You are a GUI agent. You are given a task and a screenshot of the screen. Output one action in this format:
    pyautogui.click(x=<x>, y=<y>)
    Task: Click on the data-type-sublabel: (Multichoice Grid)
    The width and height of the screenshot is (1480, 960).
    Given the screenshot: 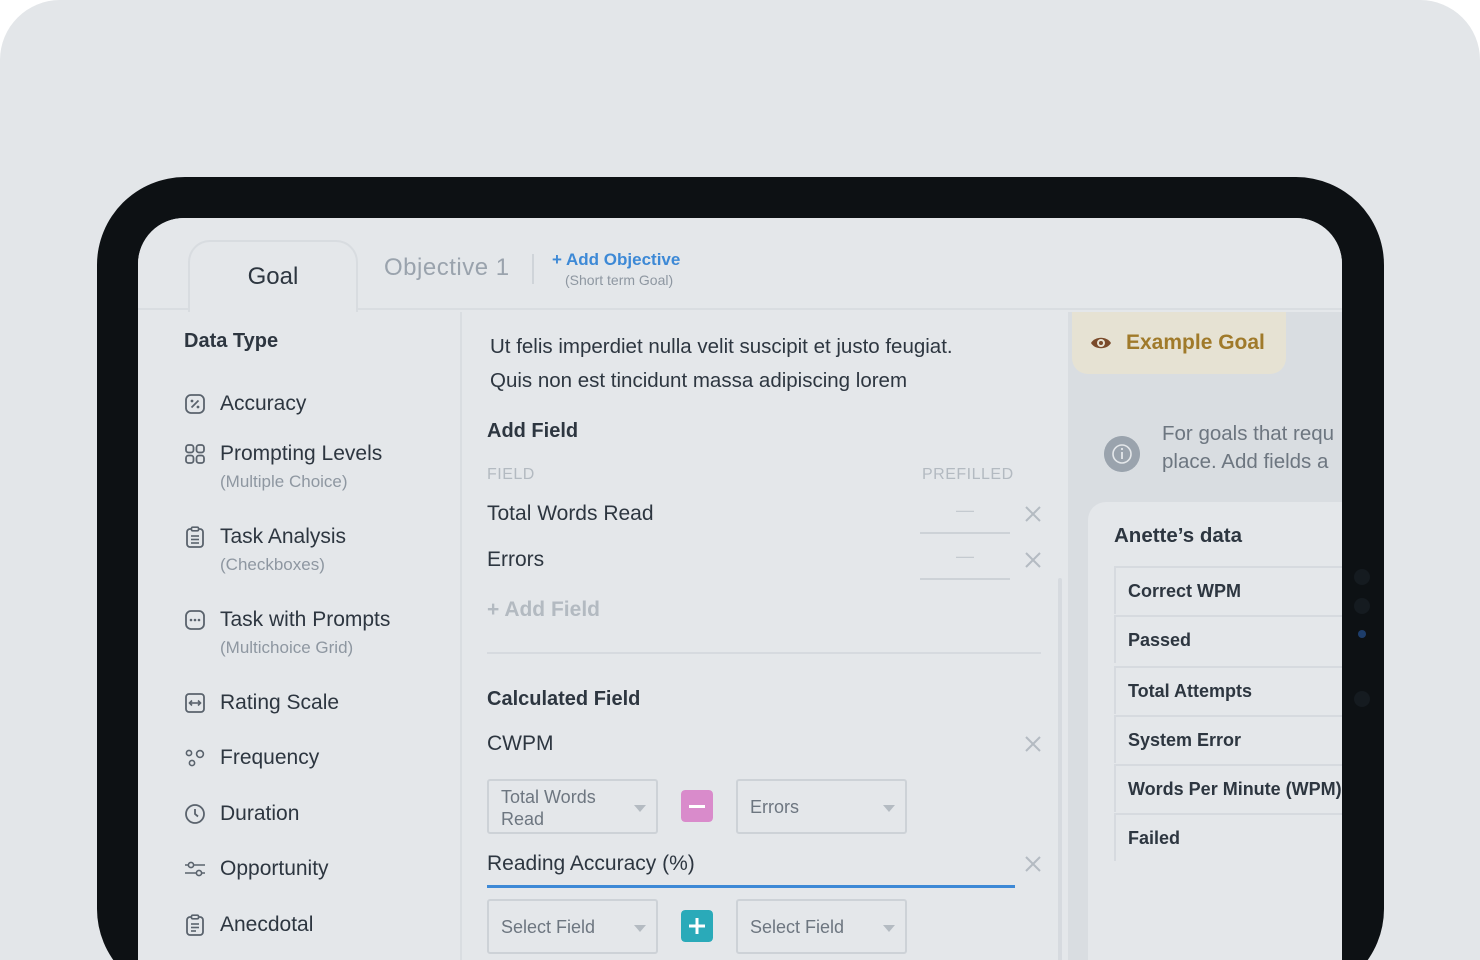 What is the action you would take?
    pyautogui.click(x=287, y=647)
    